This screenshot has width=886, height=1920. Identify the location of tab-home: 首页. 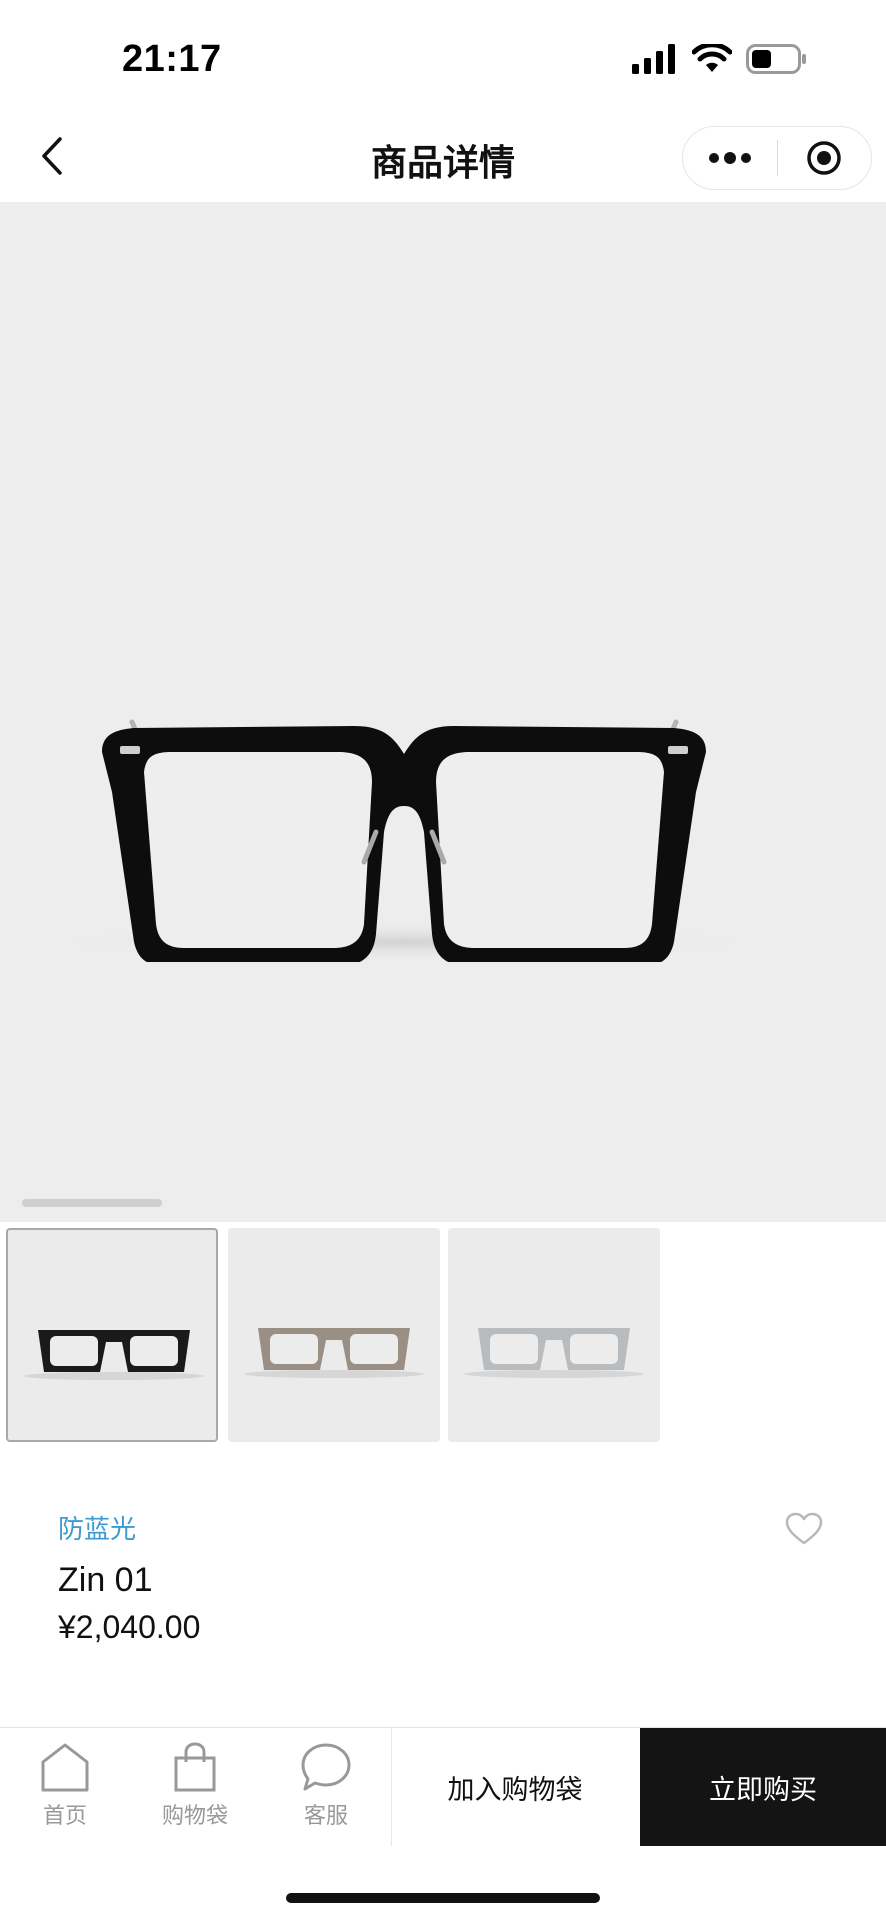
(65, 1790).